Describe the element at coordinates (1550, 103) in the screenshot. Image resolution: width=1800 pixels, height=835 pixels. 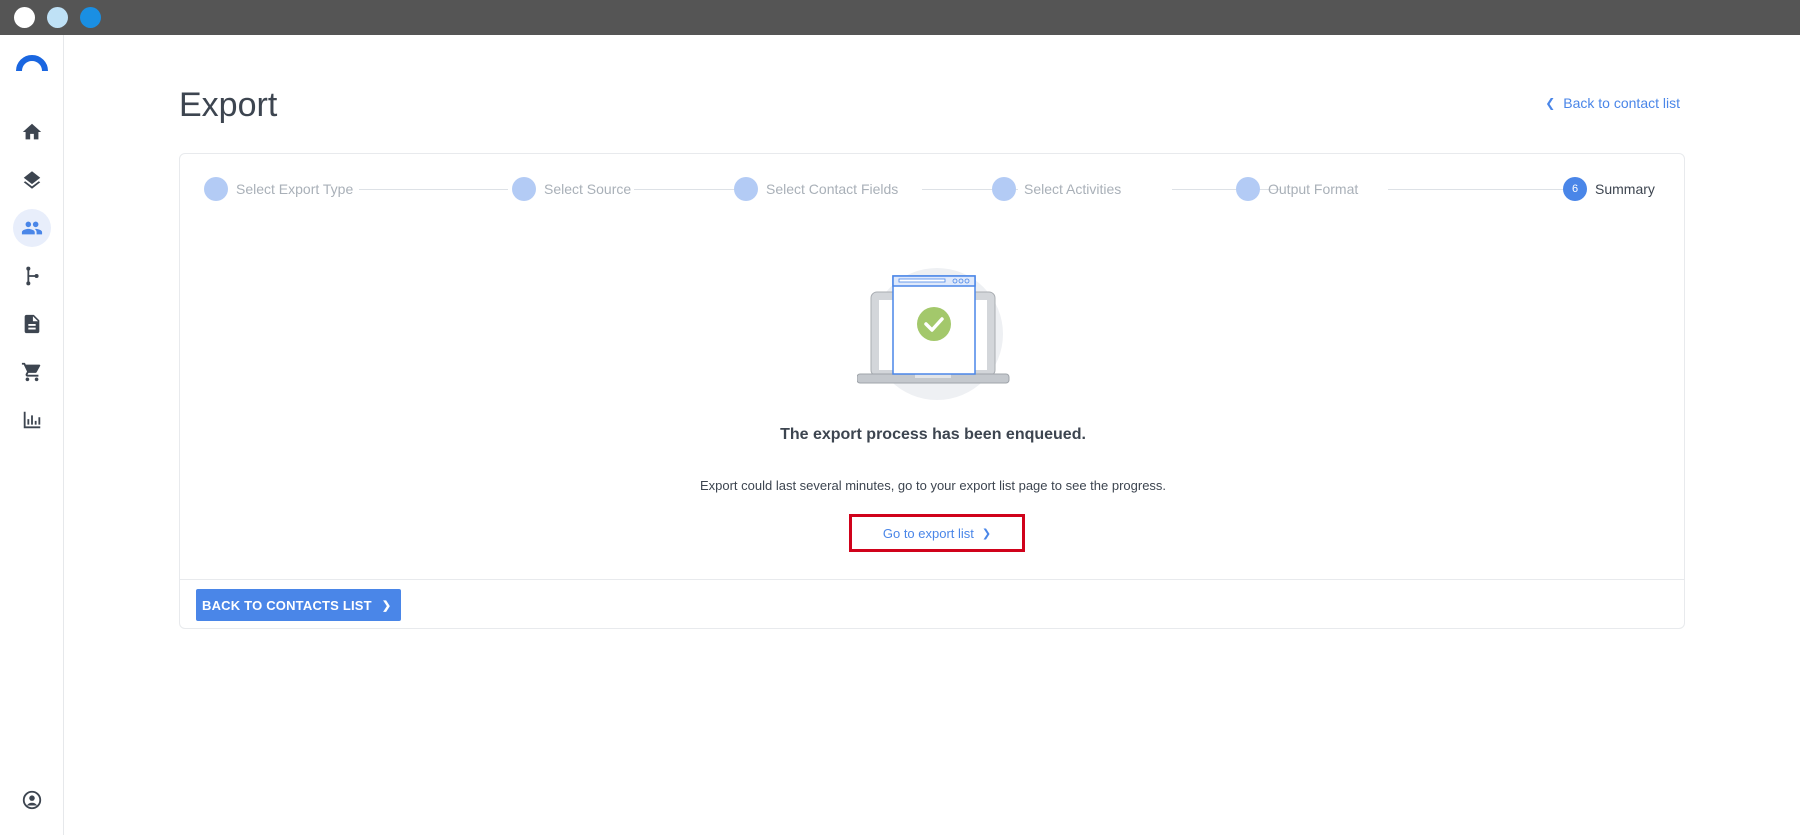
I see `chevron-left-icon: ❮` at that location.